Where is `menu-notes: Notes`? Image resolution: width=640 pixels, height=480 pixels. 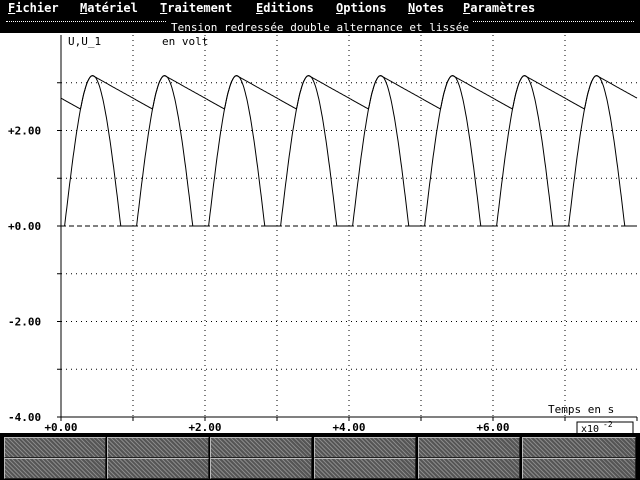 menu-notes: Notes is located at coordinates (426, 8).